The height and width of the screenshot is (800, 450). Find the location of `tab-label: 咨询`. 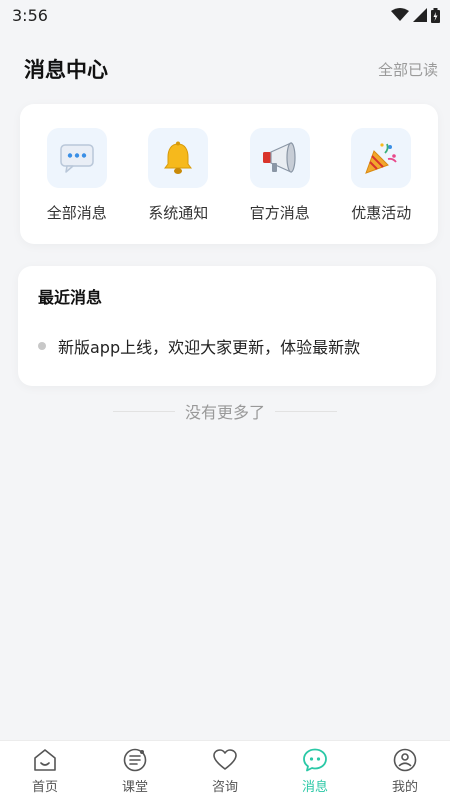

tab-label: 咨询 is located at coordinates (224, 787).